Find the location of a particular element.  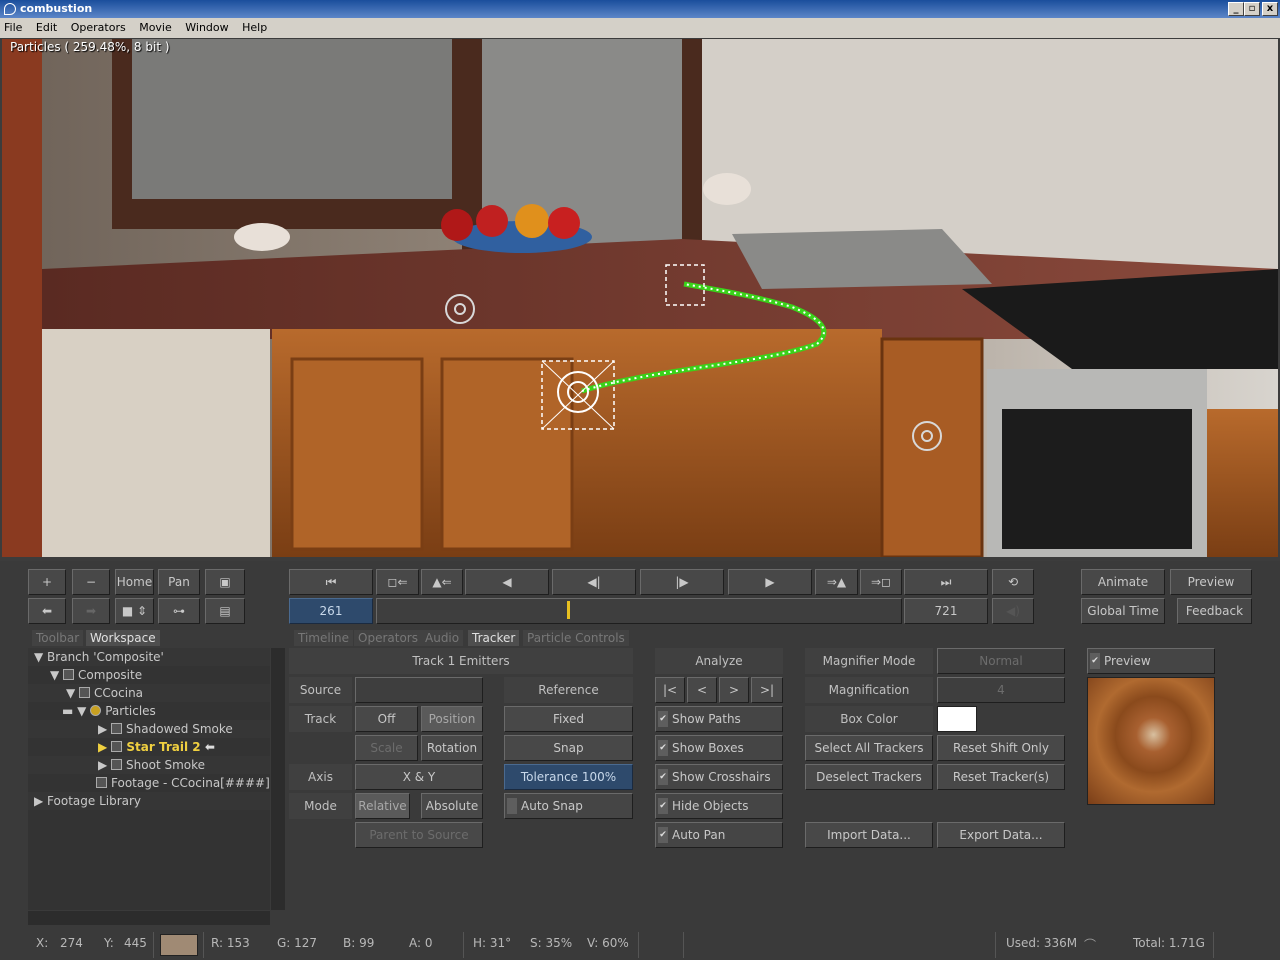

box-color-swatch is located at coordinates (957, 719).